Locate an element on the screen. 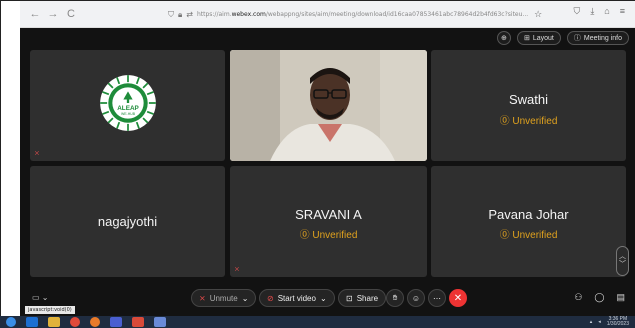  layout-button: ⊞ Layout is located at coordinates (538, 38).